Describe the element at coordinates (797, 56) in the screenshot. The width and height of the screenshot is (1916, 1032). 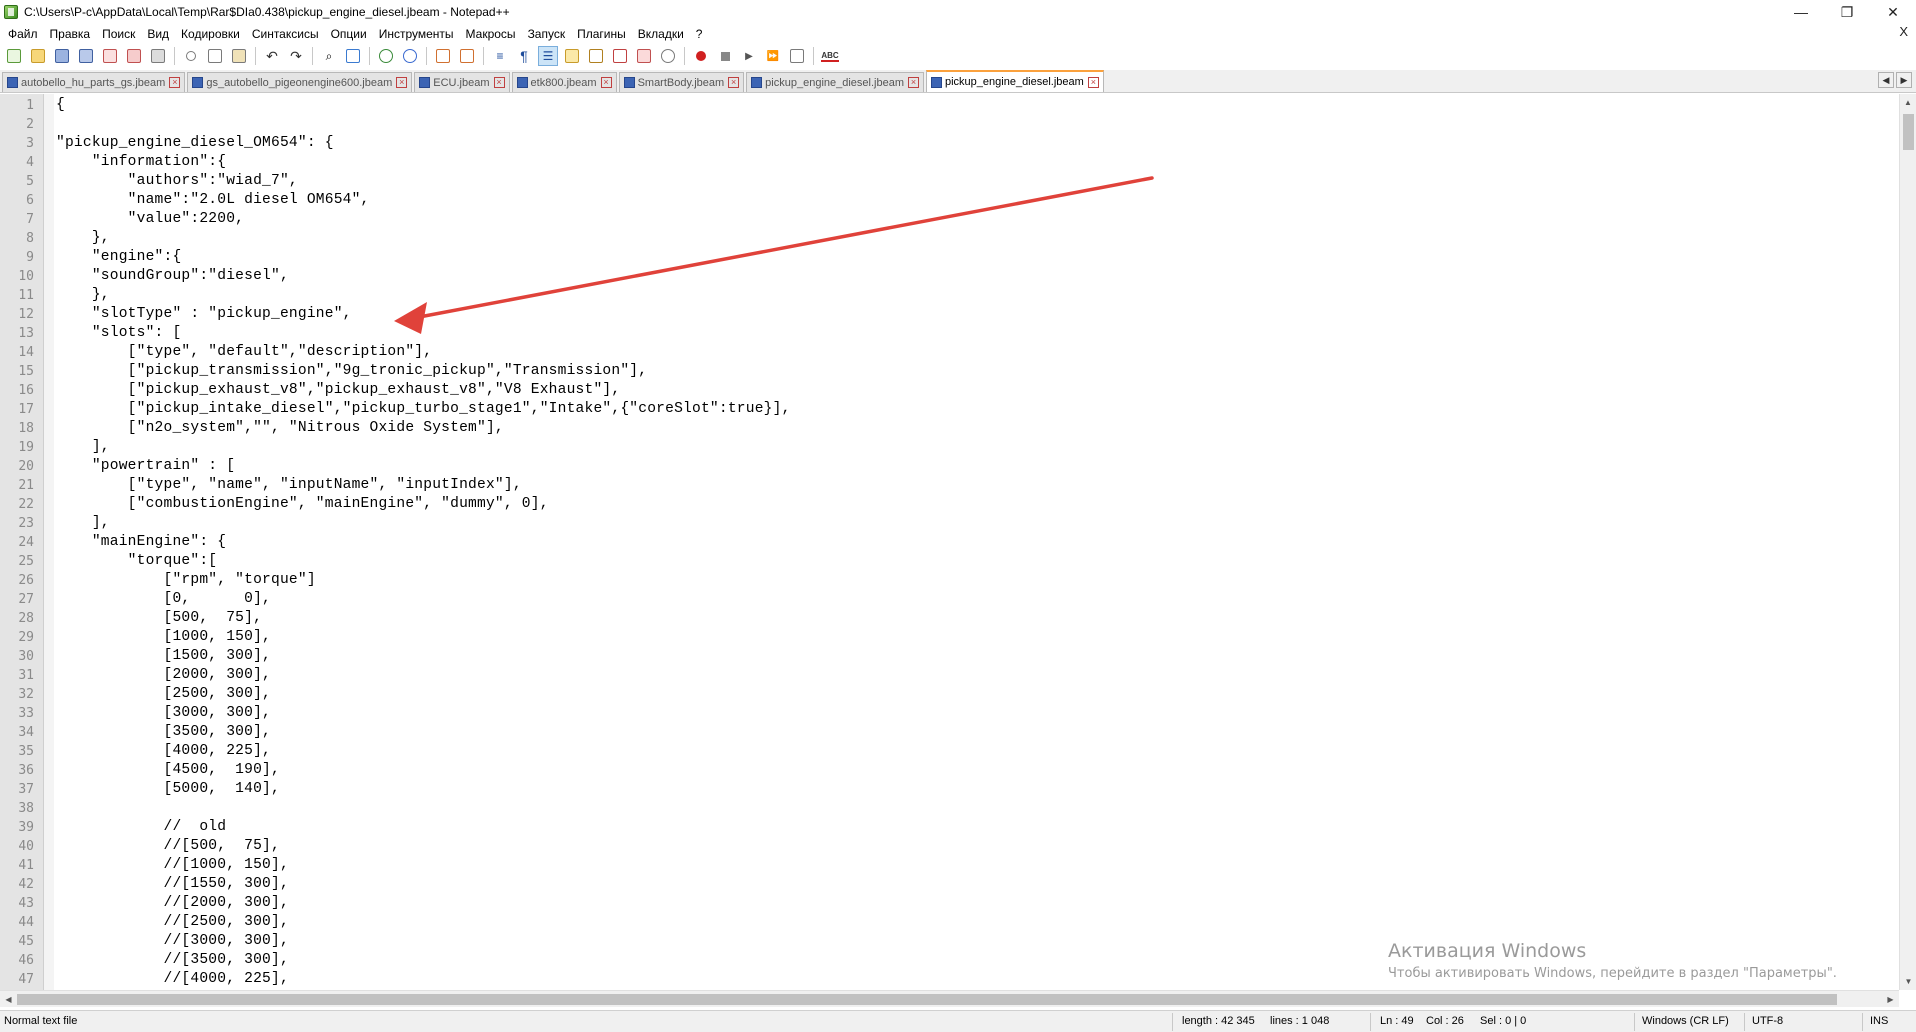
I see `save-macro-button` at that location.